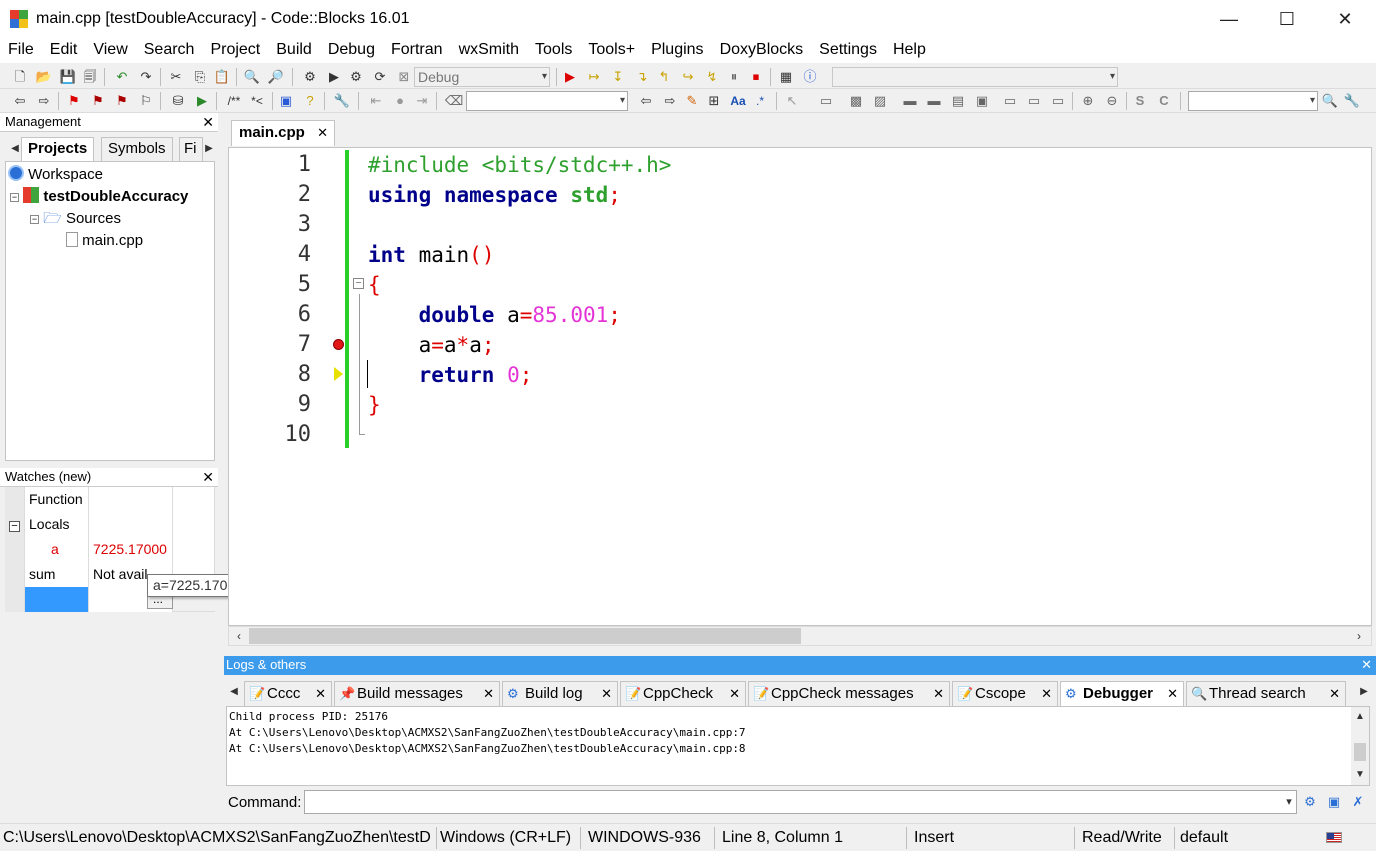 The width and height of the screenshot is (1376, 851). Describe the element at coordinates (489, 50) in the screenshot. I see `menu-wxsmith: wxSmith` at that location.